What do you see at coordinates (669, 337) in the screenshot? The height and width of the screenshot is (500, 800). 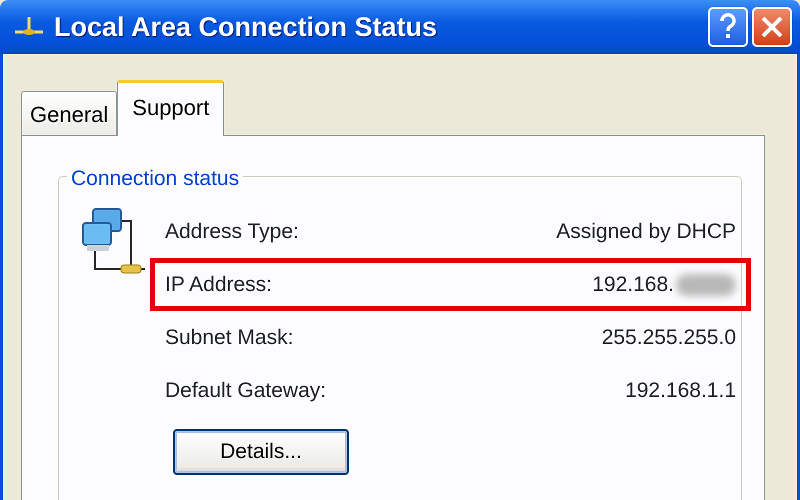 I see `field-value: 255.255.255.0` at bounding box center [669, 337].